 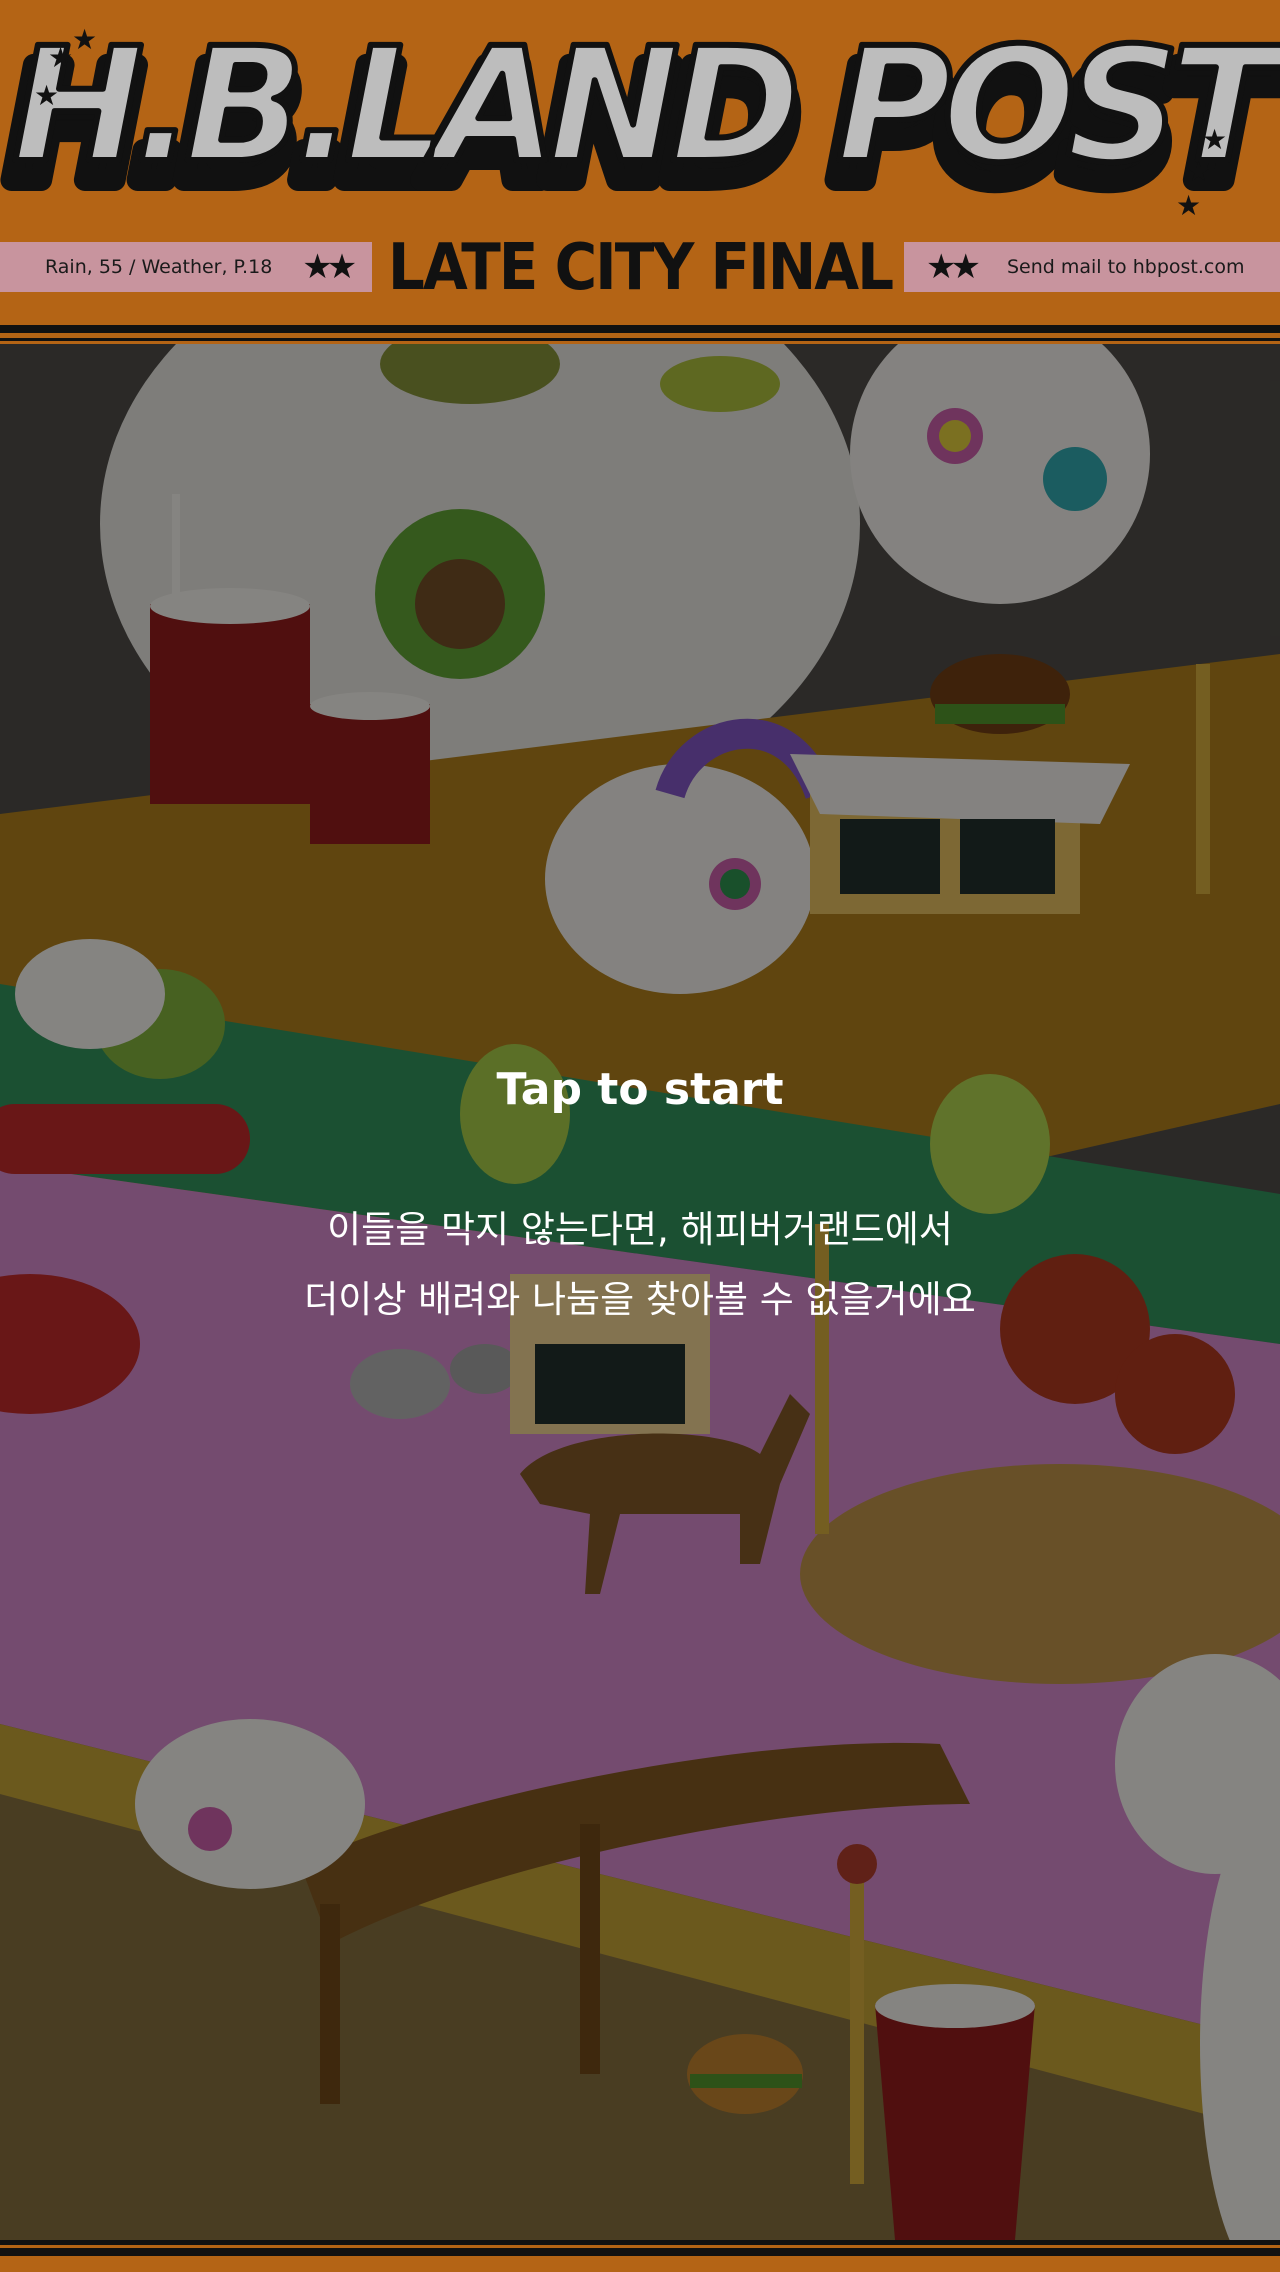 I want to click on edition-label: LATE CITY FINAL, so click(x=640, y=267).